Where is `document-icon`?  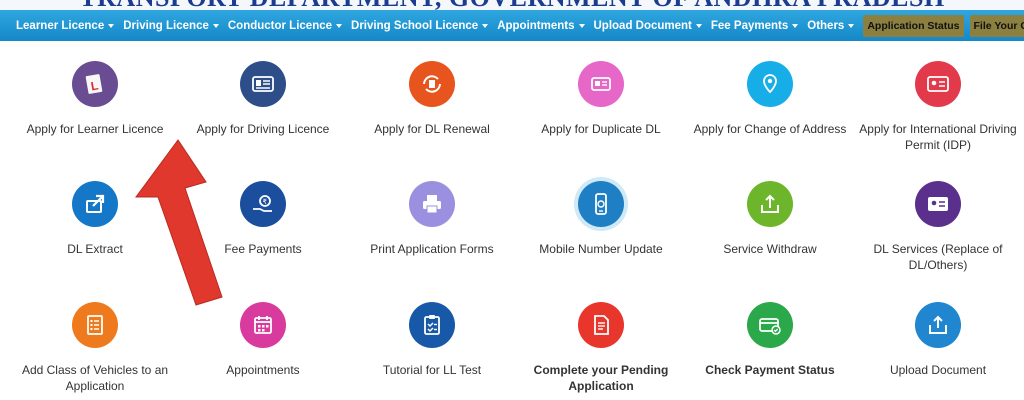 document-icon is located at coordinates (601, 325).